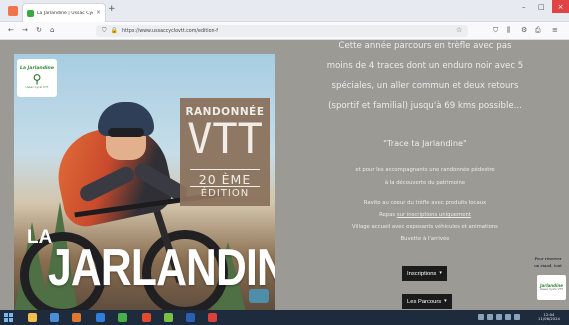  I want to click on browser-menu-icon, so click(13, 11).